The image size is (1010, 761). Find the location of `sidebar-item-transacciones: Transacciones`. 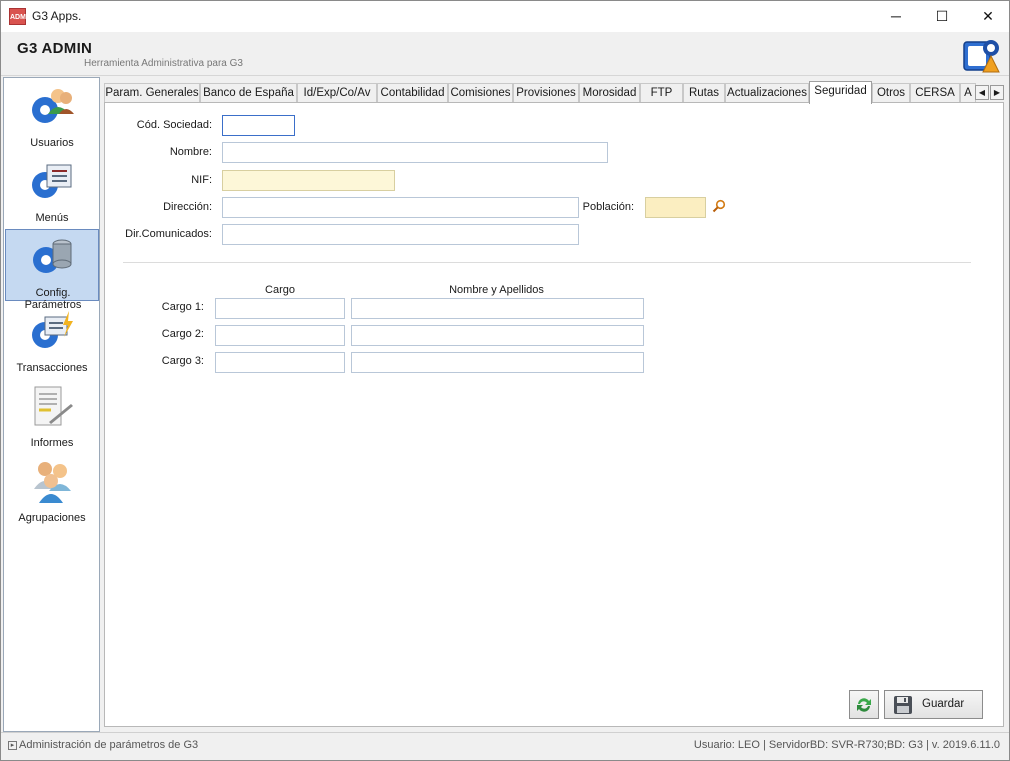

sidebar-item-transacciones: Transacciones is located at coordinates (52, 341).